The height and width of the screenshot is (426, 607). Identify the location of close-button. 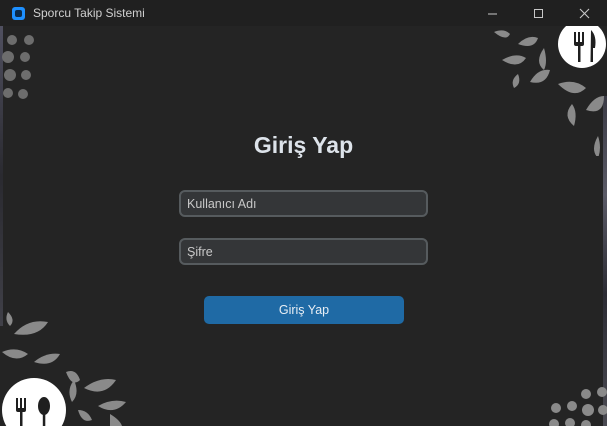
(584, 13).